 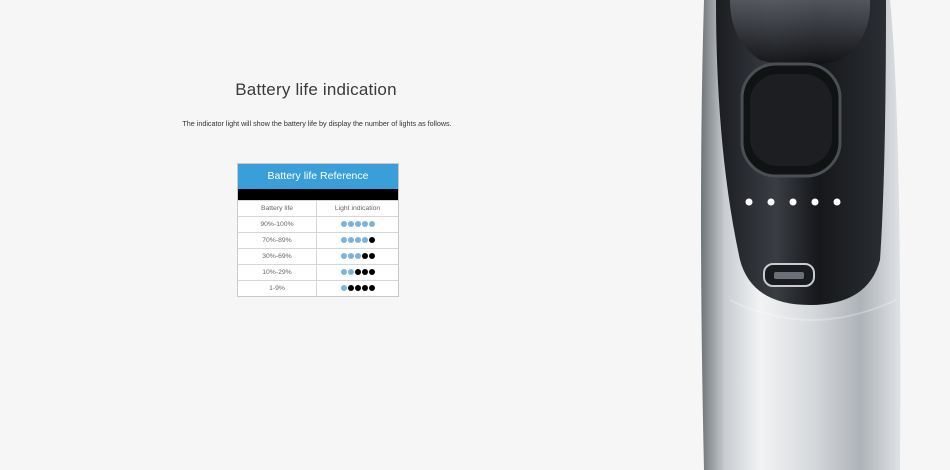 I want to click on table-row: 70%-89%, so click(x=318, y=240).